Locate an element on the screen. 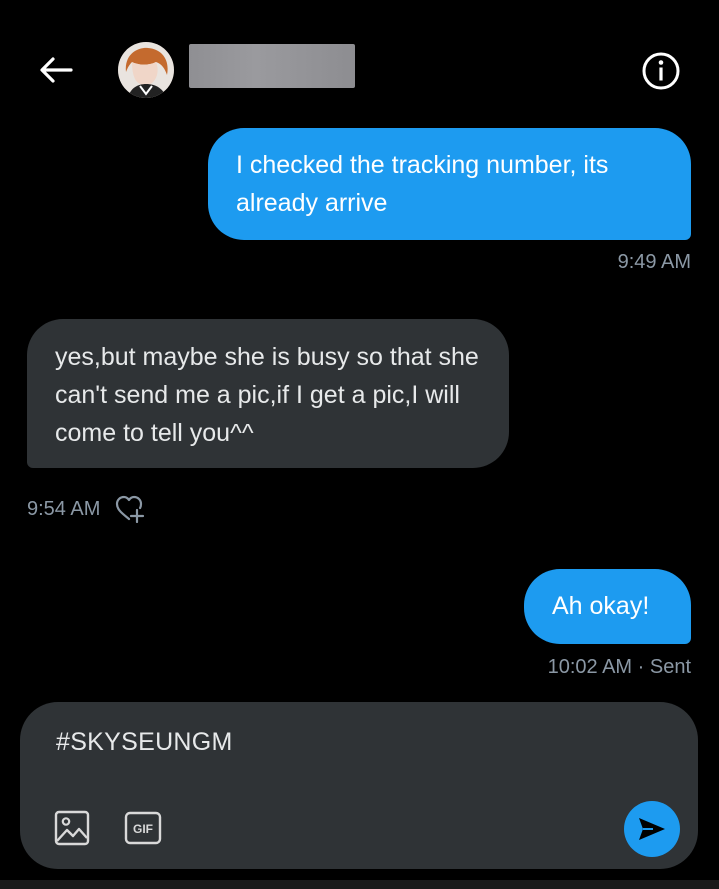 The width and height of the screenshot is (719, 889). add-reaction-button is located at coordinates (130, 509).